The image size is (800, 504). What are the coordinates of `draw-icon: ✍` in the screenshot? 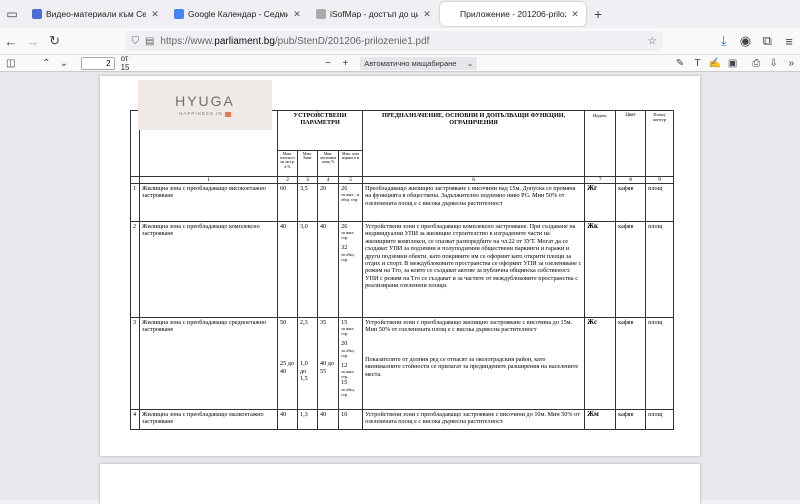 It's located at (715, 63).